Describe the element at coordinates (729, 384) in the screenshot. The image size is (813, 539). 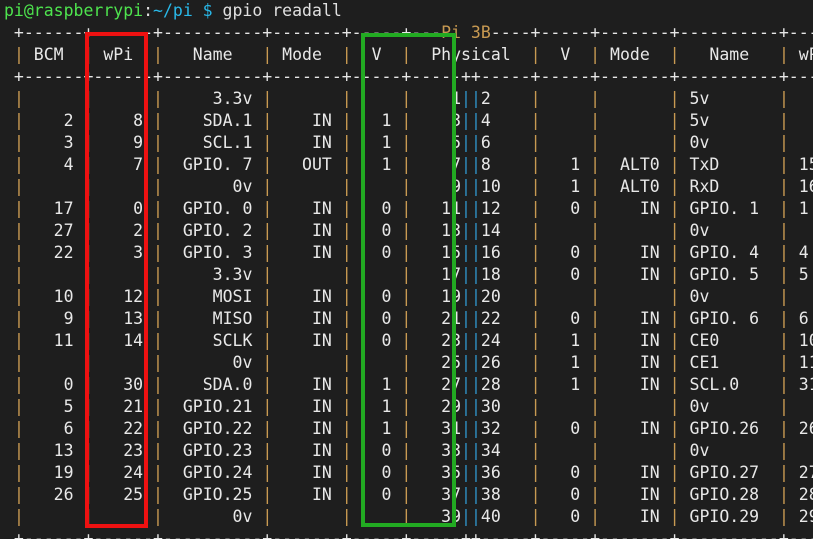
I see `cell-name-right: SCL.0` at that location.